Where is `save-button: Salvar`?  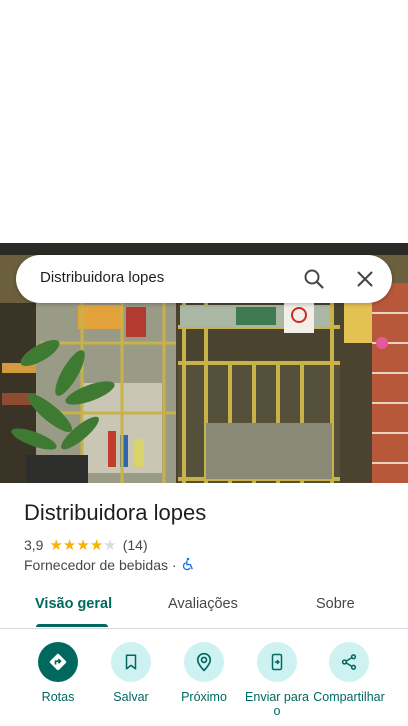
save-button: Salvar is located at coordinates (131, 672).